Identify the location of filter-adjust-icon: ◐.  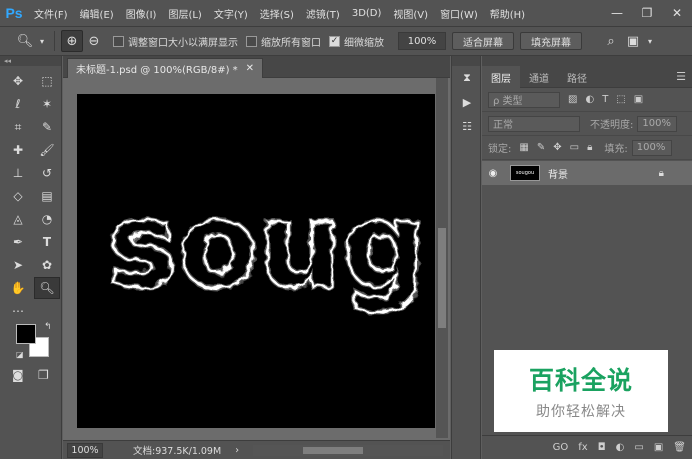
(589, 99).